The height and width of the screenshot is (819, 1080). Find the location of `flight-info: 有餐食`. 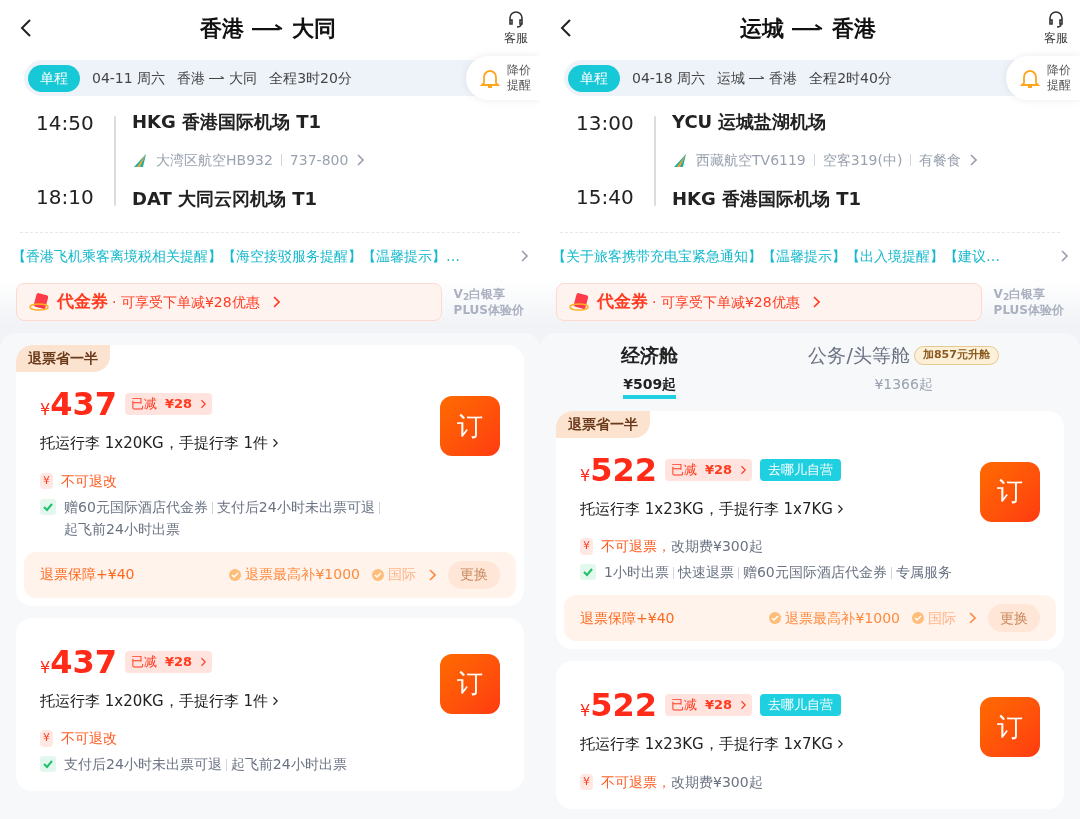

flight-info: 有餐食 is located at coordinates (940, 160).